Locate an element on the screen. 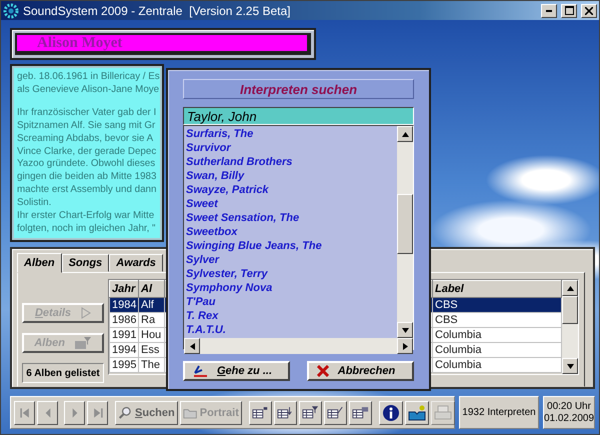 The width and height of the screenshot is (600, 435). list-item: Surfaris, The is located at coordinates (291, 135).